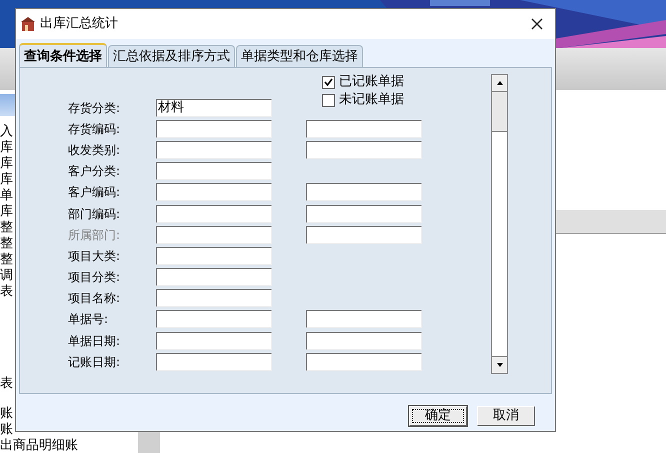 Image resolution: width=666 pixels, height=453 pixels. I want to click on field-label: 单据日期:, so click(95, 341).